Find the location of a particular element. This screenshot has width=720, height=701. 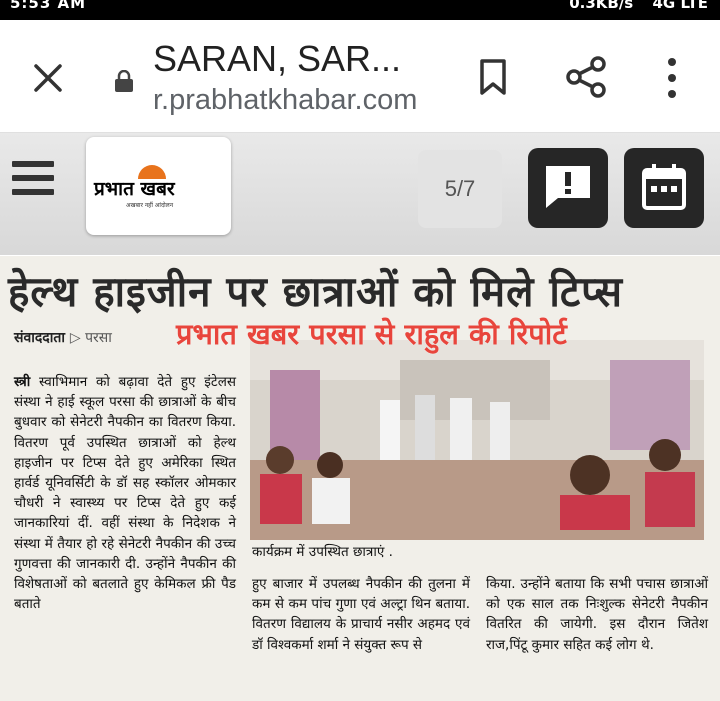

photo-caption: कार्यक्रम में उपस्थित छात्राएं . is located at coordinates (322, 552).